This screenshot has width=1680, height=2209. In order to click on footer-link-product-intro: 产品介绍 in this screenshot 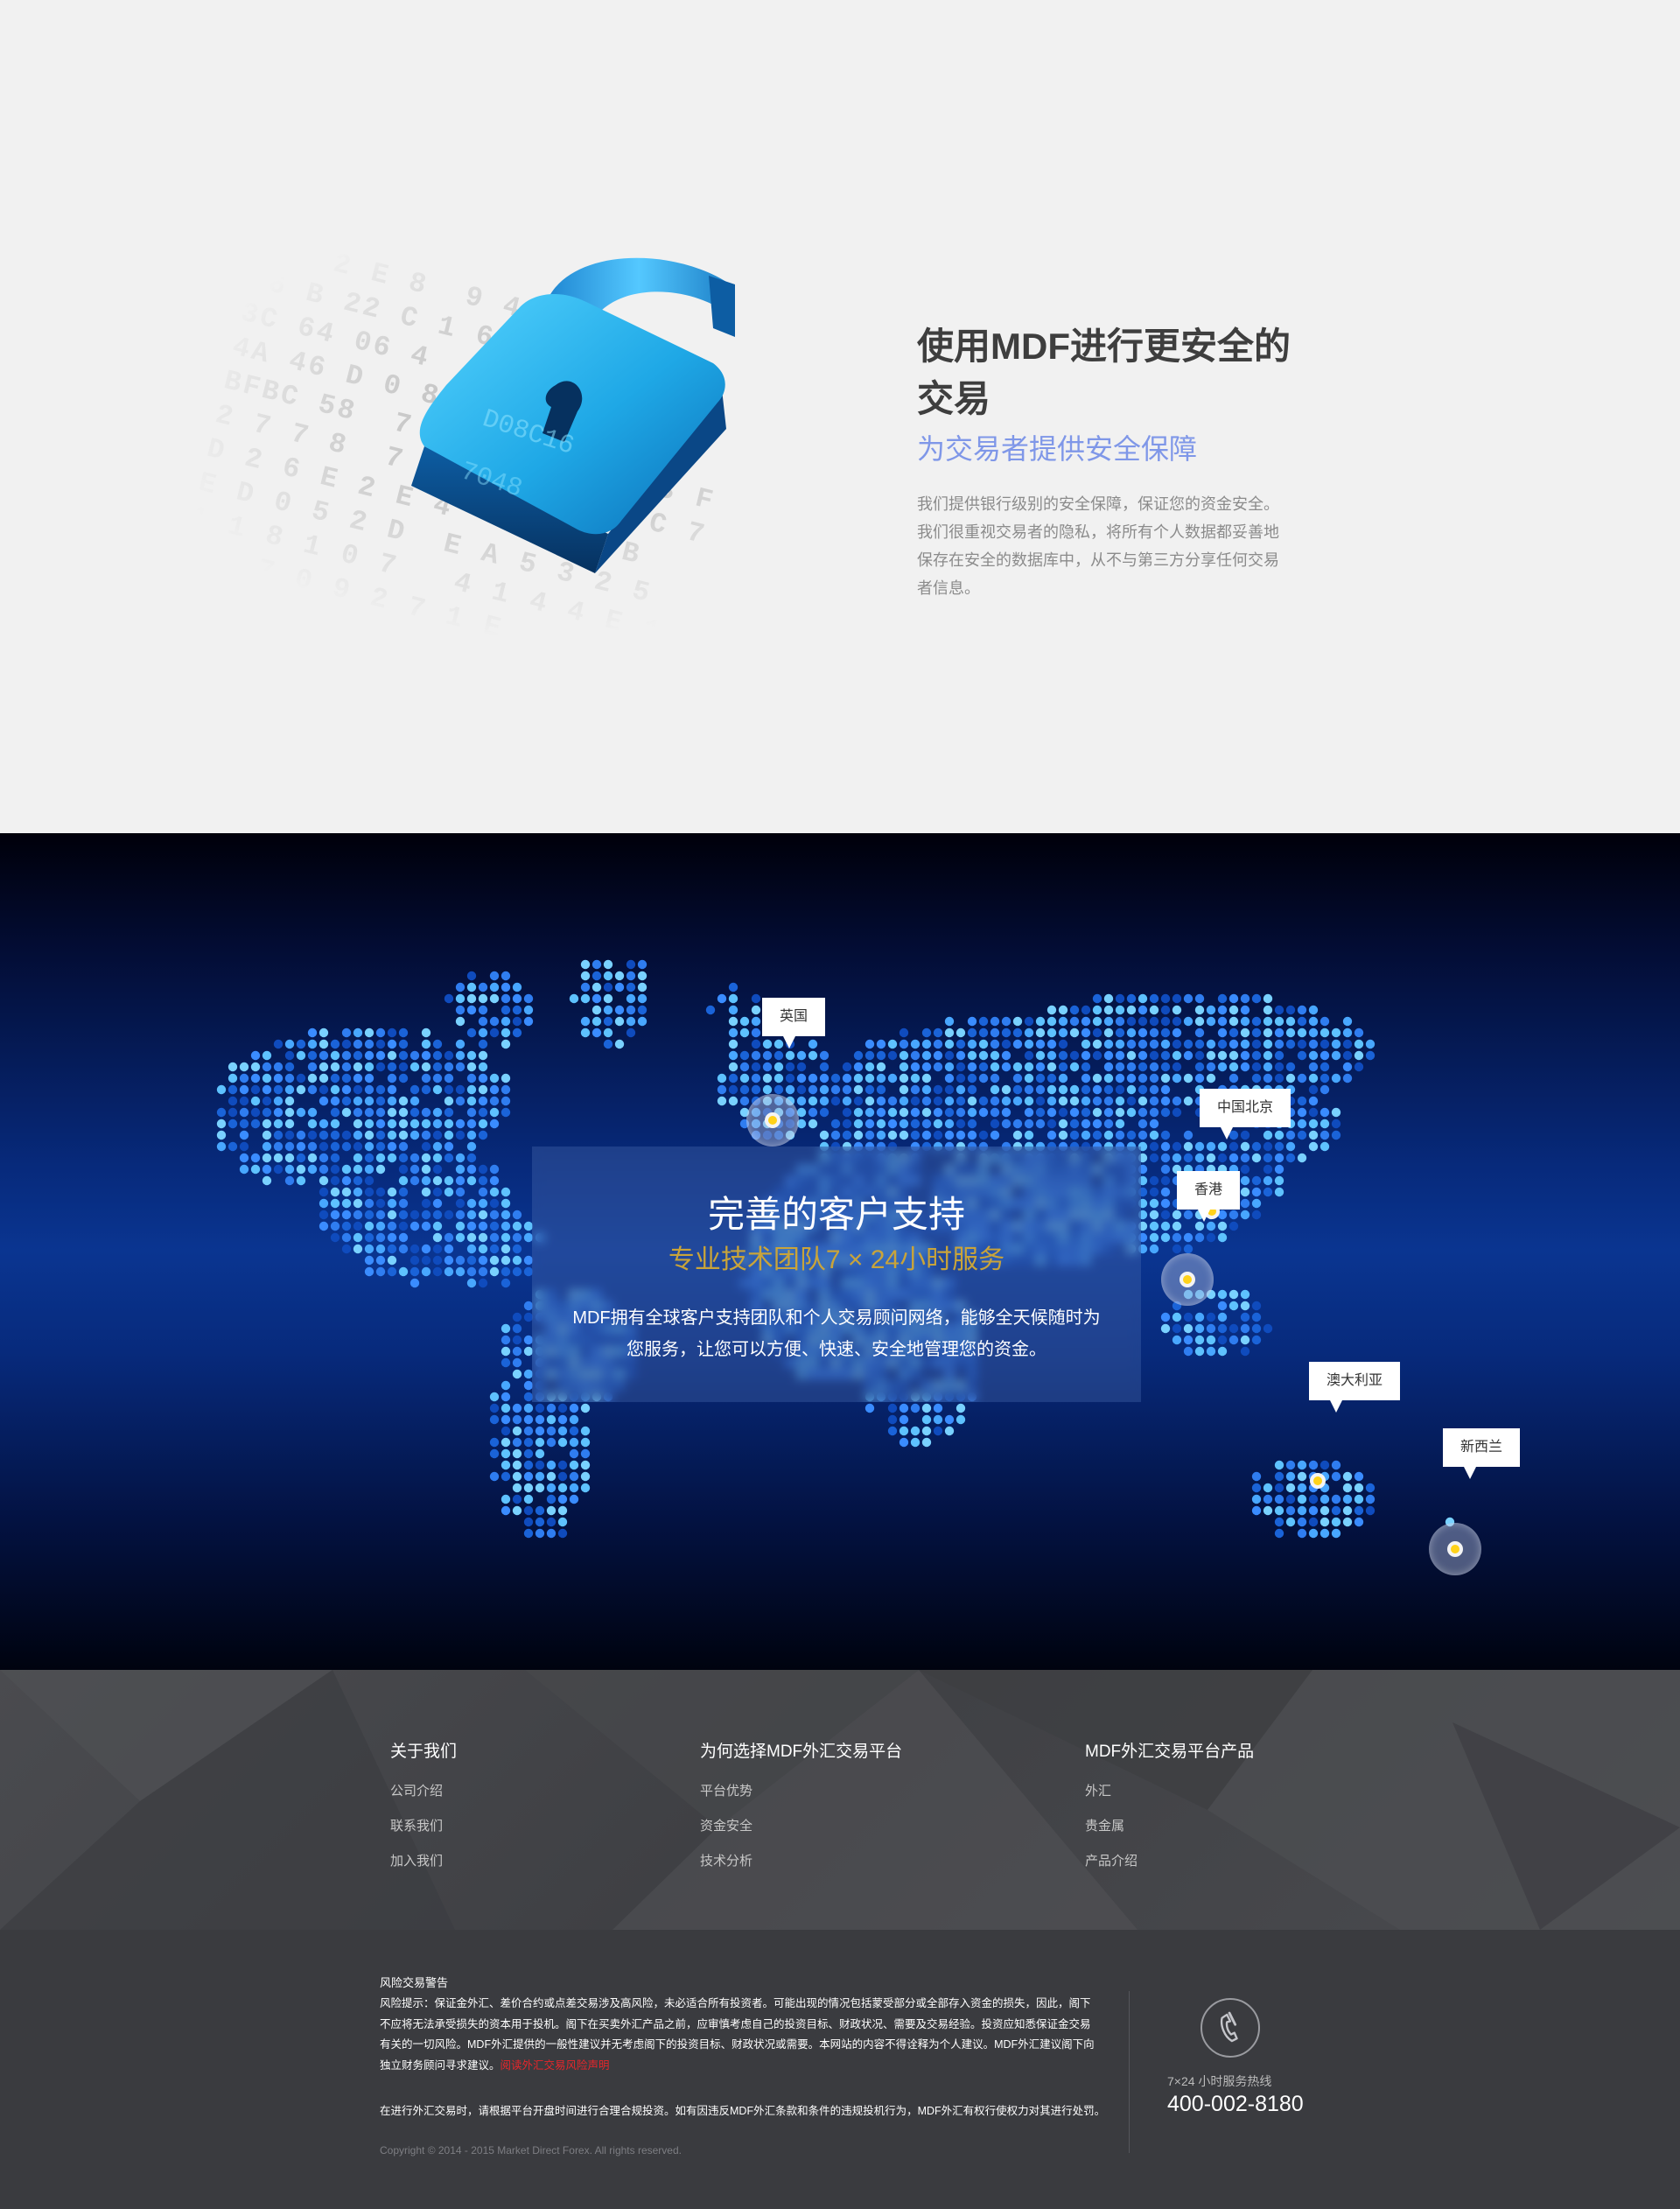, I will do `click(1169, 1861)`.